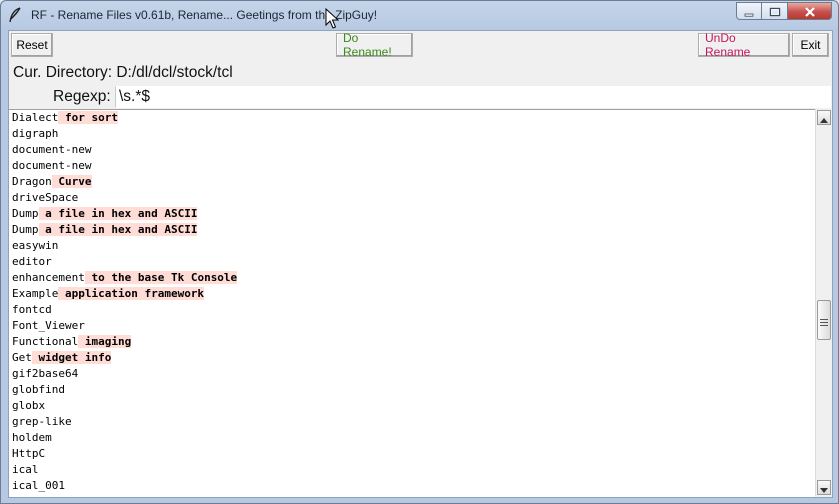 This screenshot has height=504, width=839. What do you see at coordinates (29, 405) in the screenshot?
I see `filename-base: globx` at bounding box center [29, 405].